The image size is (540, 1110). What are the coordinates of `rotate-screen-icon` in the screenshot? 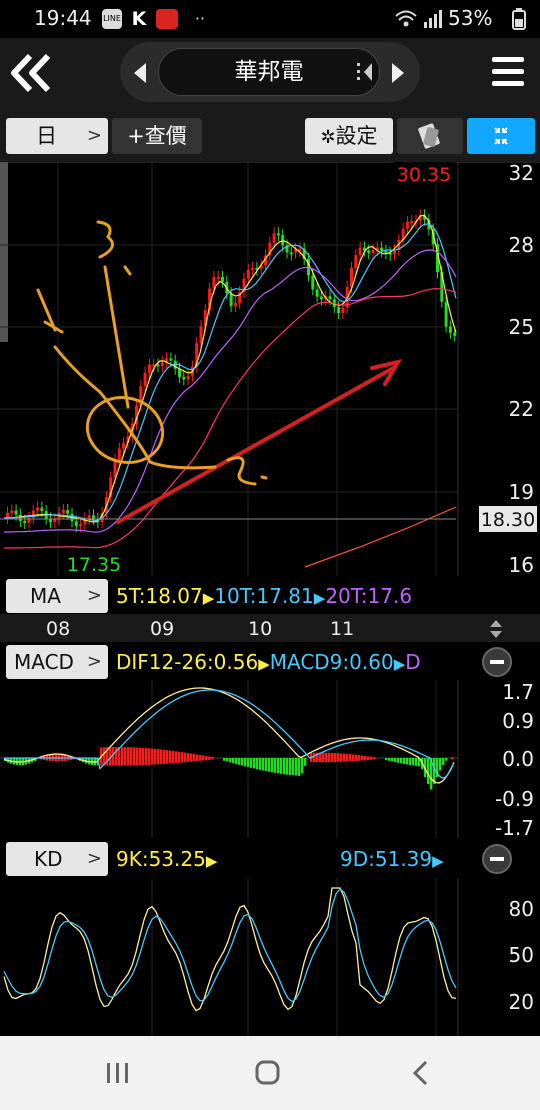 It's located at (429, 136).